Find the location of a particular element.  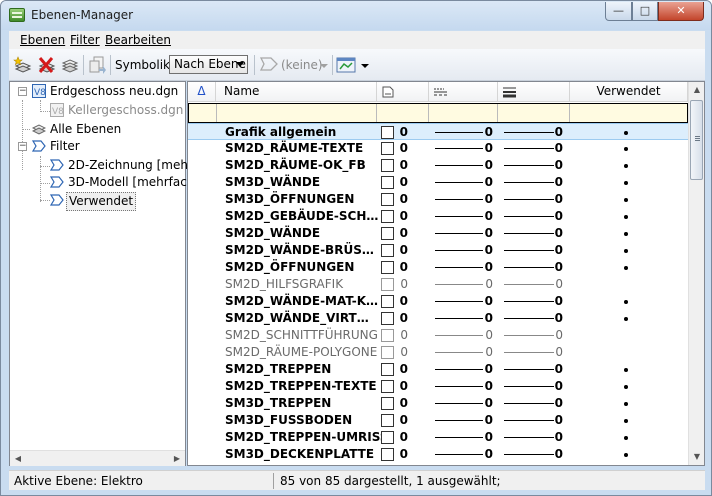

copy-level-icon is located at coordinates (97, 65).